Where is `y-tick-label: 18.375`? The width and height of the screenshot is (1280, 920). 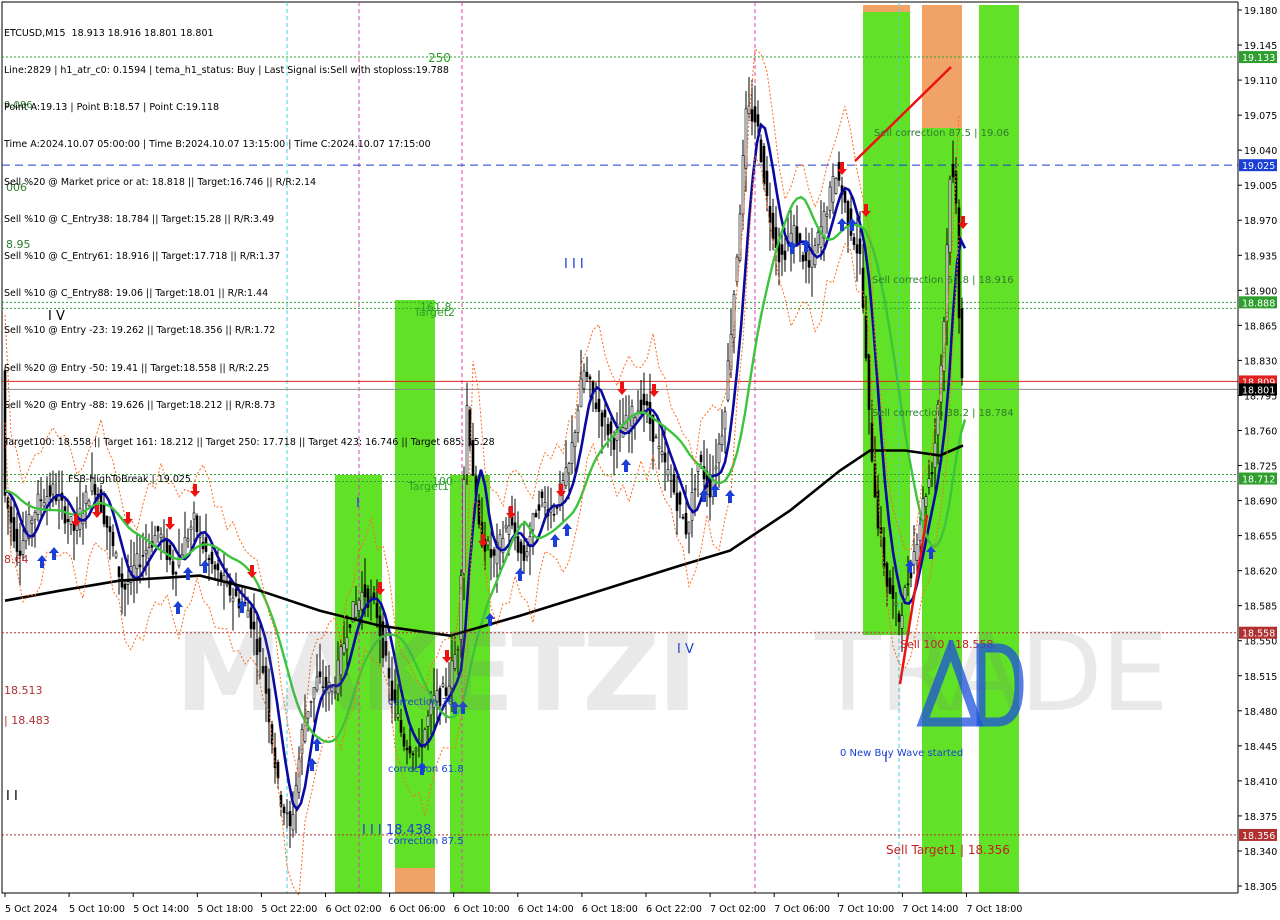 y-tick-label: 18.375 is located at coordinates (1260, 817).